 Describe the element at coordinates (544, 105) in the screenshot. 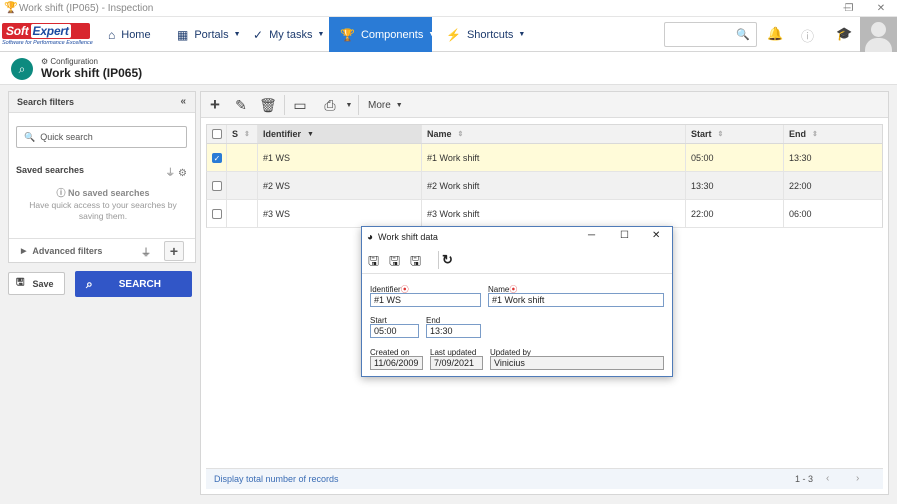

I see `records-toolbar: + ✎ 🗑 ▭ ⎙ ▼ More ▼` at that location.